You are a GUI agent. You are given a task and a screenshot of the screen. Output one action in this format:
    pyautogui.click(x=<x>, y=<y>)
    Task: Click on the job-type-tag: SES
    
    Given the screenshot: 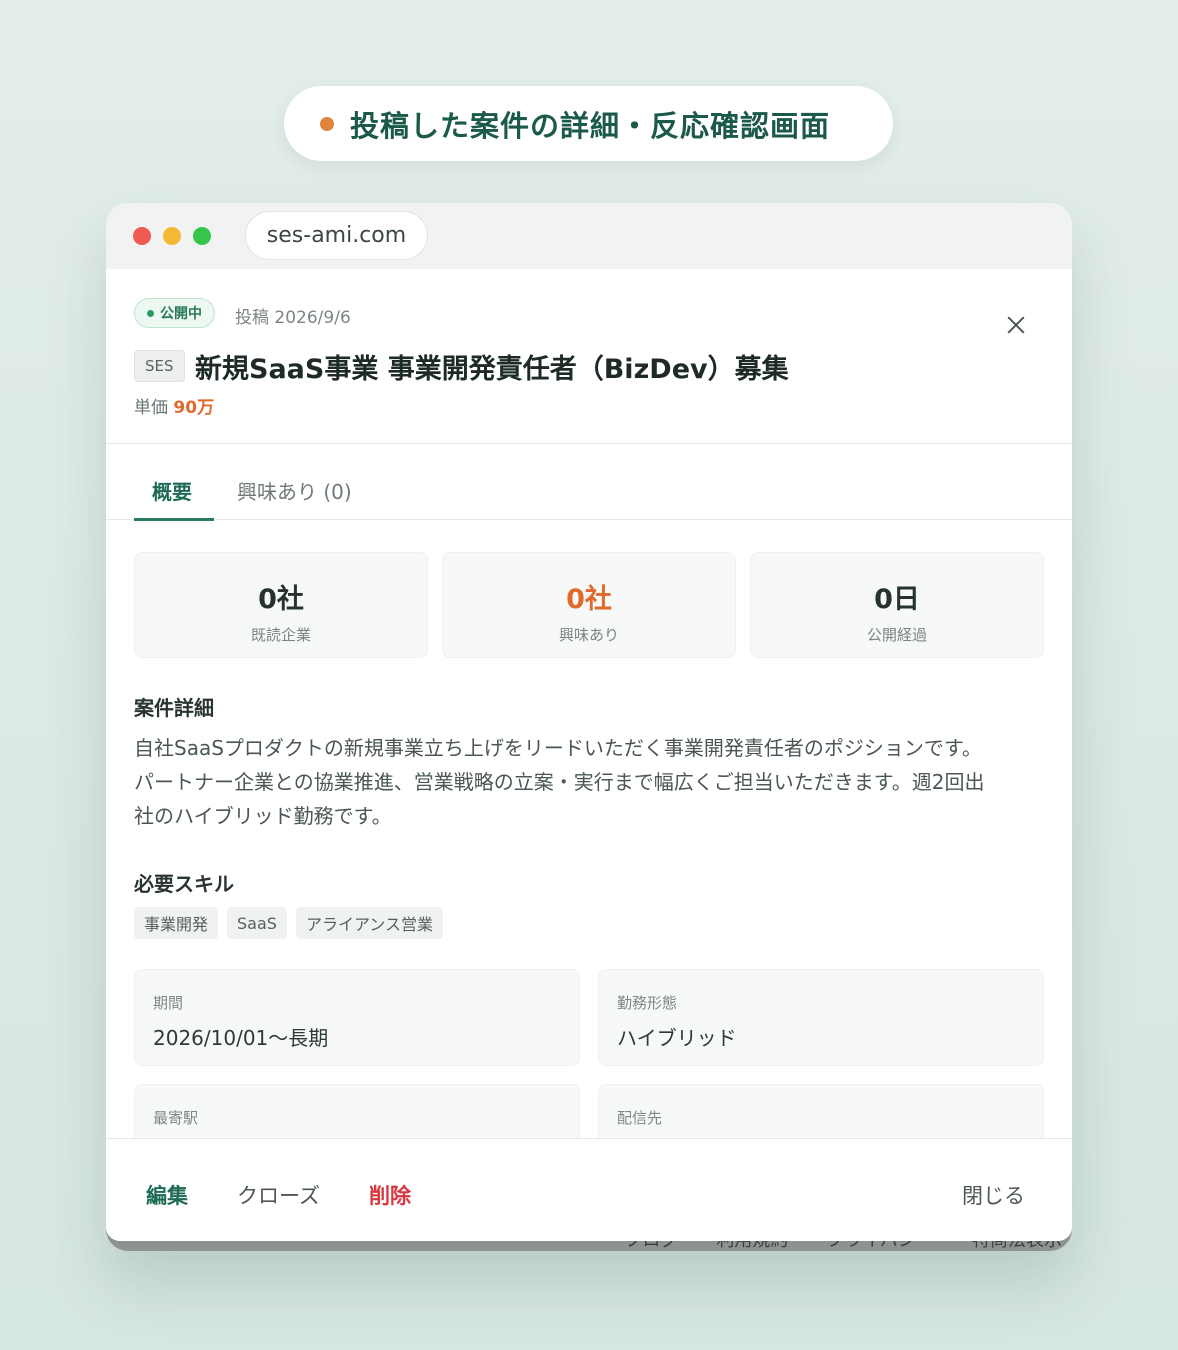 What is the action you would take?
    pyautogui.click(x=159, y=366)
    